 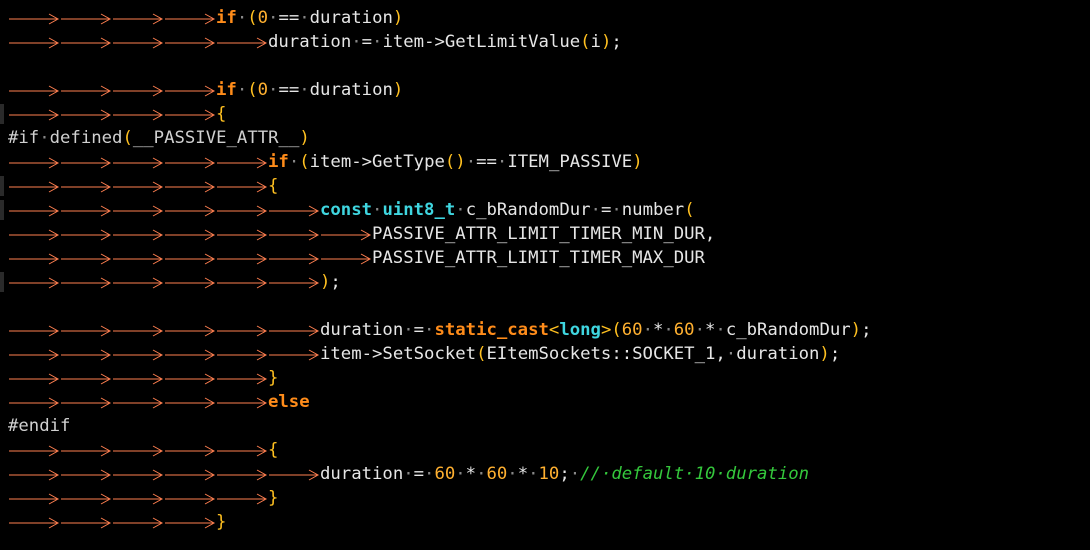 What do you see at coordinates (216, 138) in the screenshot?
I see `code-token: __PASSIVE_ATTR__` at bounding box center [216, 138].